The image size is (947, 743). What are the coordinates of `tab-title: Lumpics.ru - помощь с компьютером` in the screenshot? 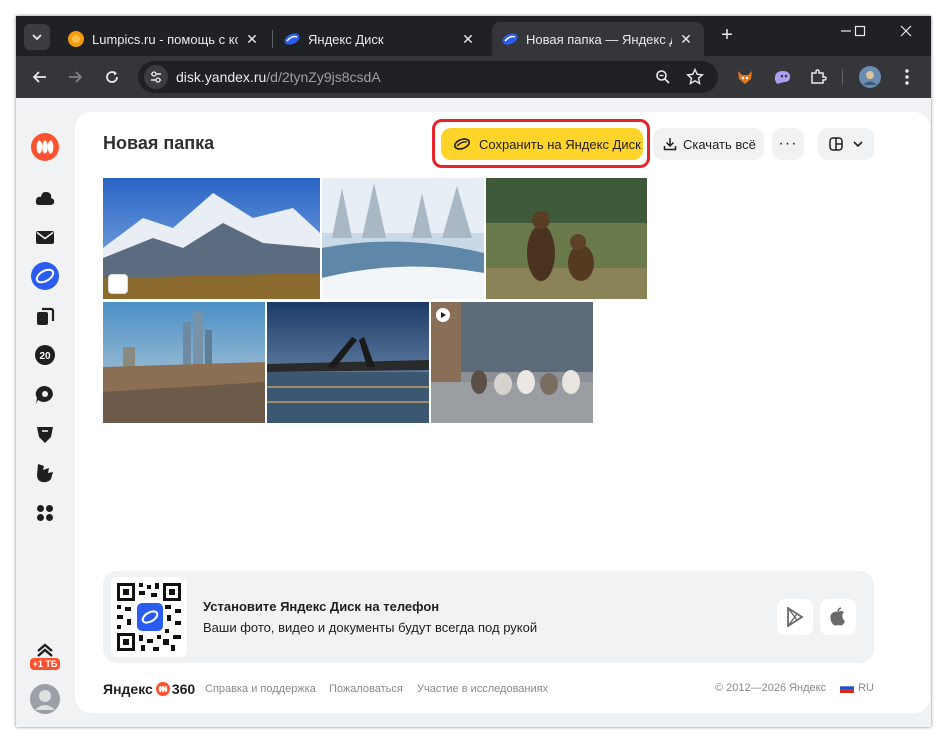 It's located at (165, 39).